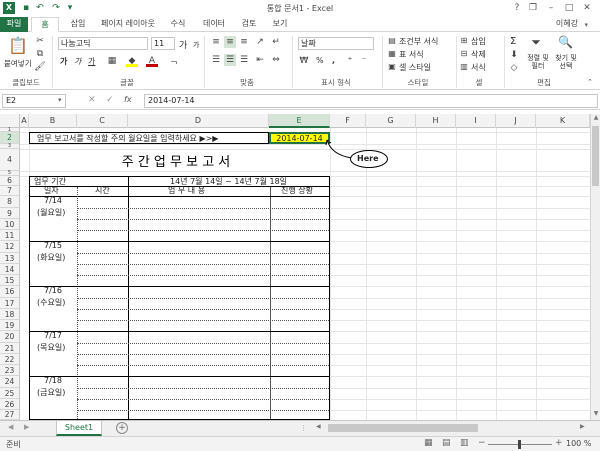 Image resolution: width=600 pixels, height=451 pixels. I want to click on cell-styles-icon: ▣, so click(392, 67).